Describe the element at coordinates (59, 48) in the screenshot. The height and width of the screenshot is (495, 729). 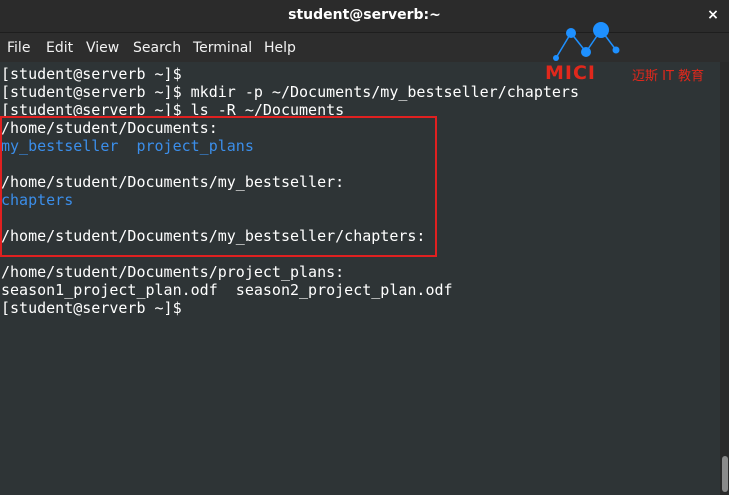
I see `menu-edit: Edit` at that location.